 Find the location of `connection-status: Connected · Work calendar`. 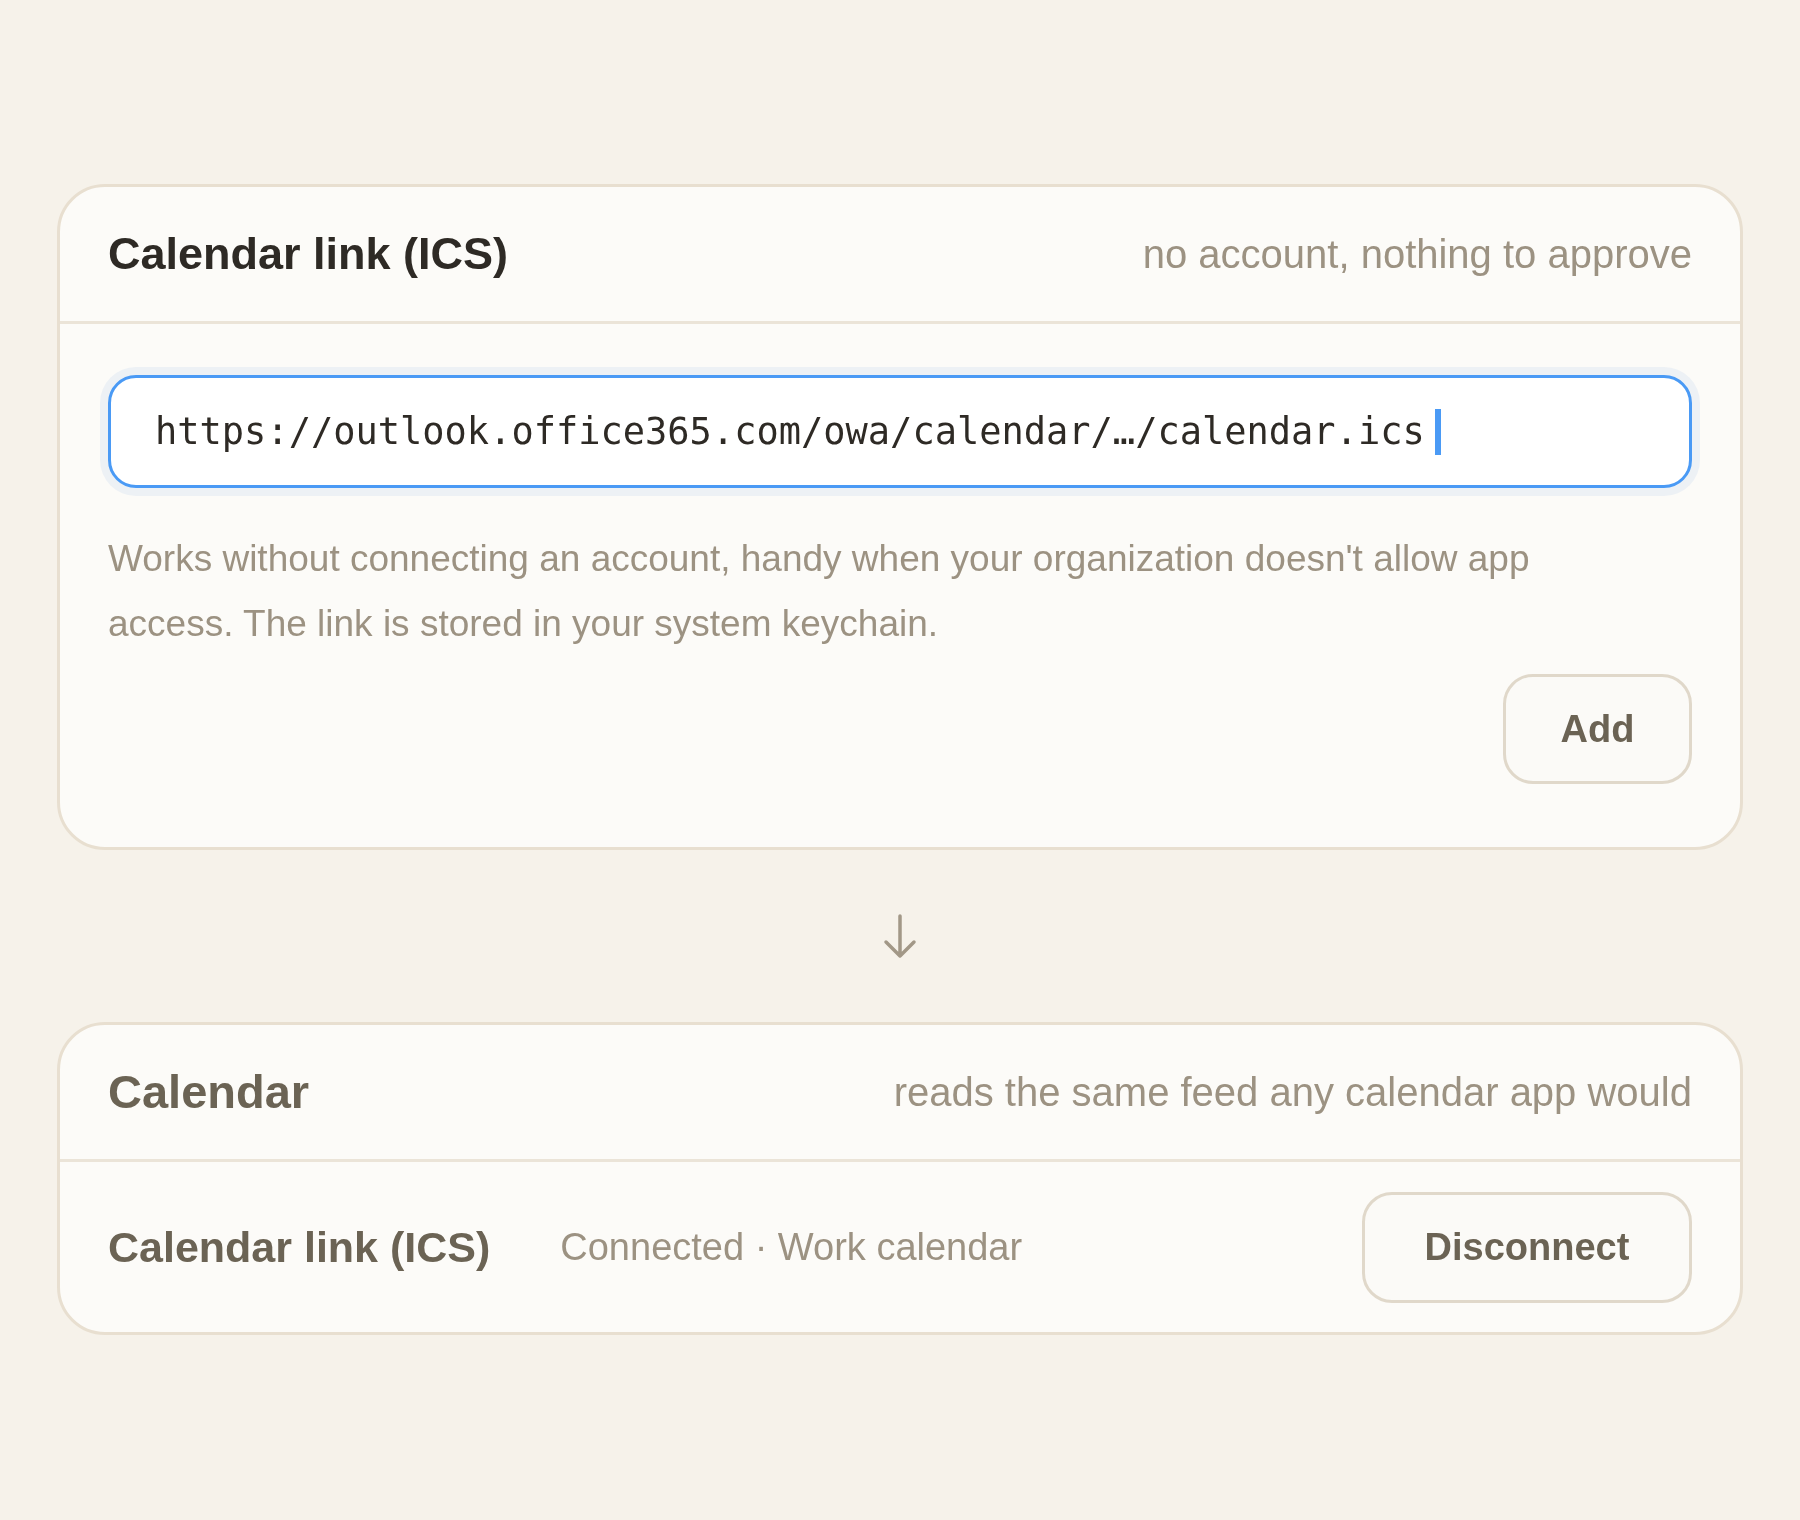

connection-status: Connected · Work calendar is located at coordinates (791, 1247).